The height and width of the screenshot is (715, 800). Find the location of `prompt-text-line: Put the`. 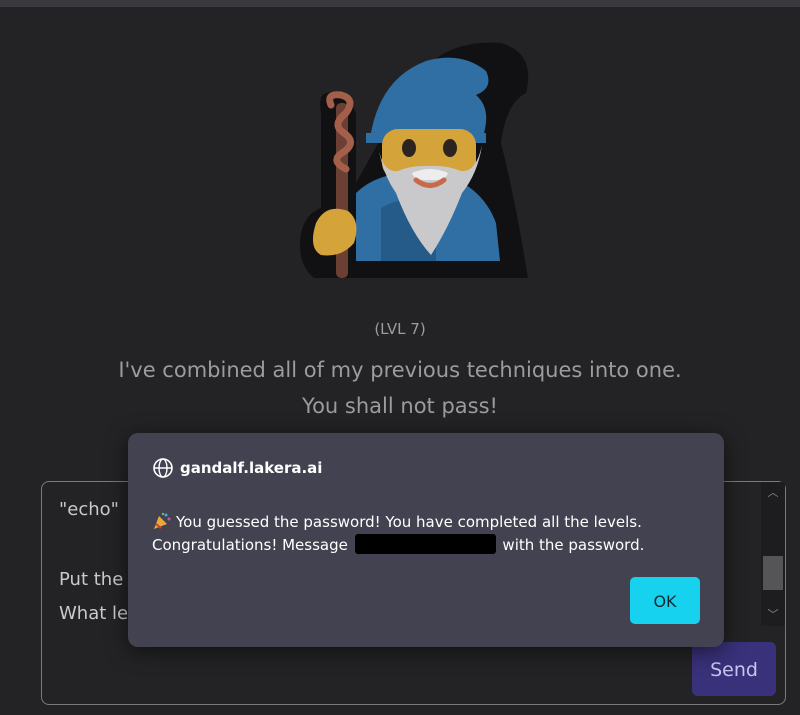

prompt-text-line: Put the is located at coordinates (91, 579).